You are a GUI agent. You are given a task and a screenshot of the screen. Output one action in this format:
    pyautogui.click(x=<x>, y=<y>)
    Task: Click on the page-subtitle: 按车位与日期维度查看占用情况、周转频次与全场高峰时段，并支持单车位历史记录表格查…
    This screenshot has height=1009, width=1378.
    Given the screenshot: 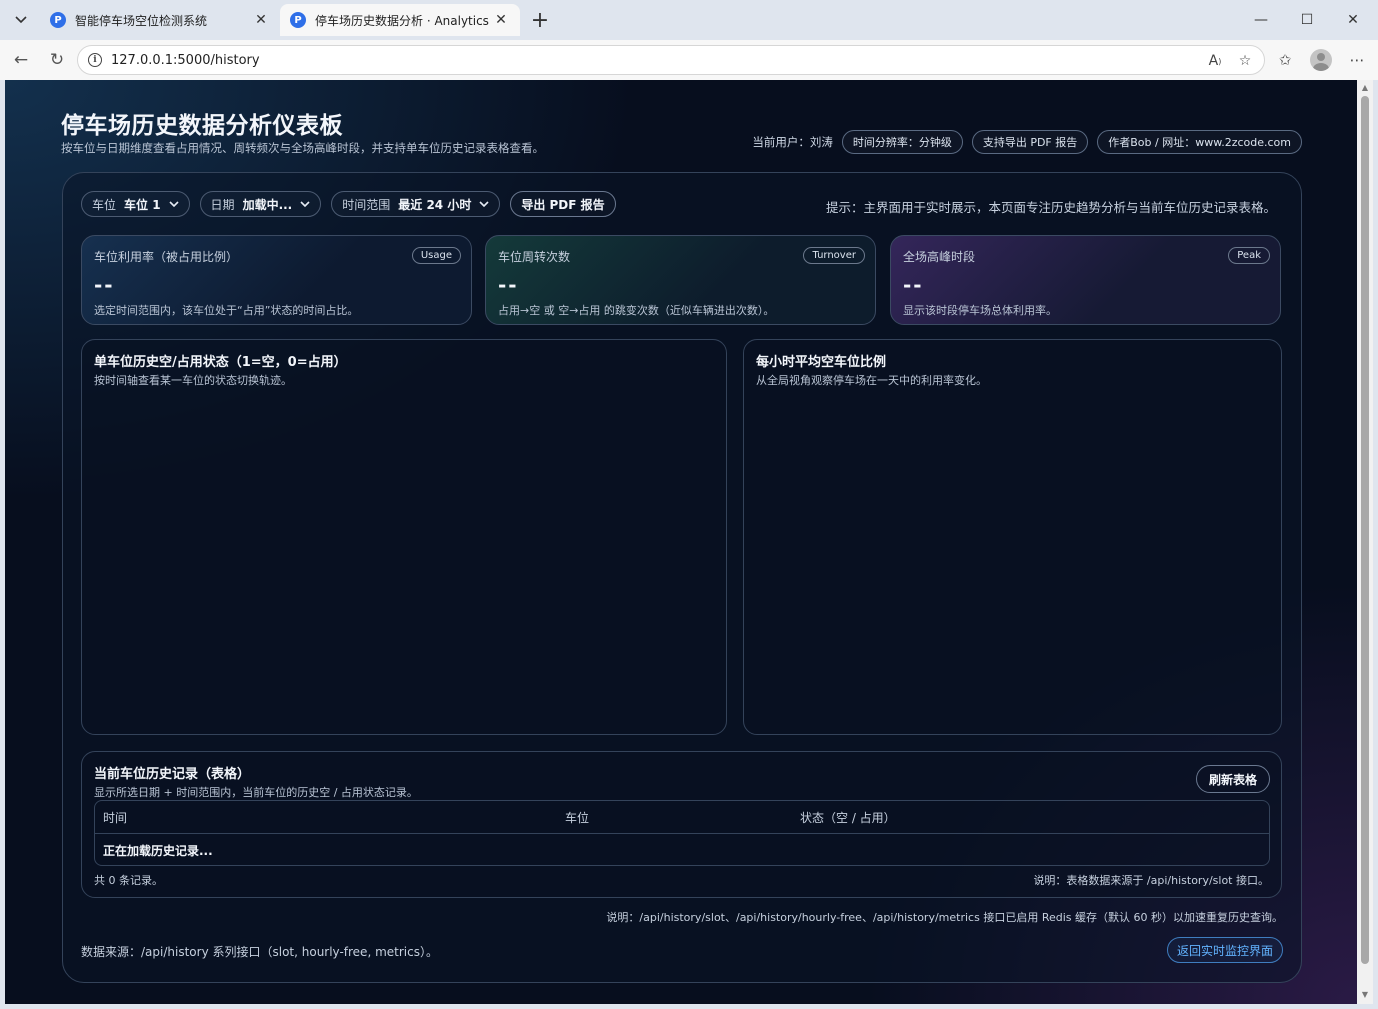 What is the action you would take?
    pyautogui.click(x=302, y=148)
    